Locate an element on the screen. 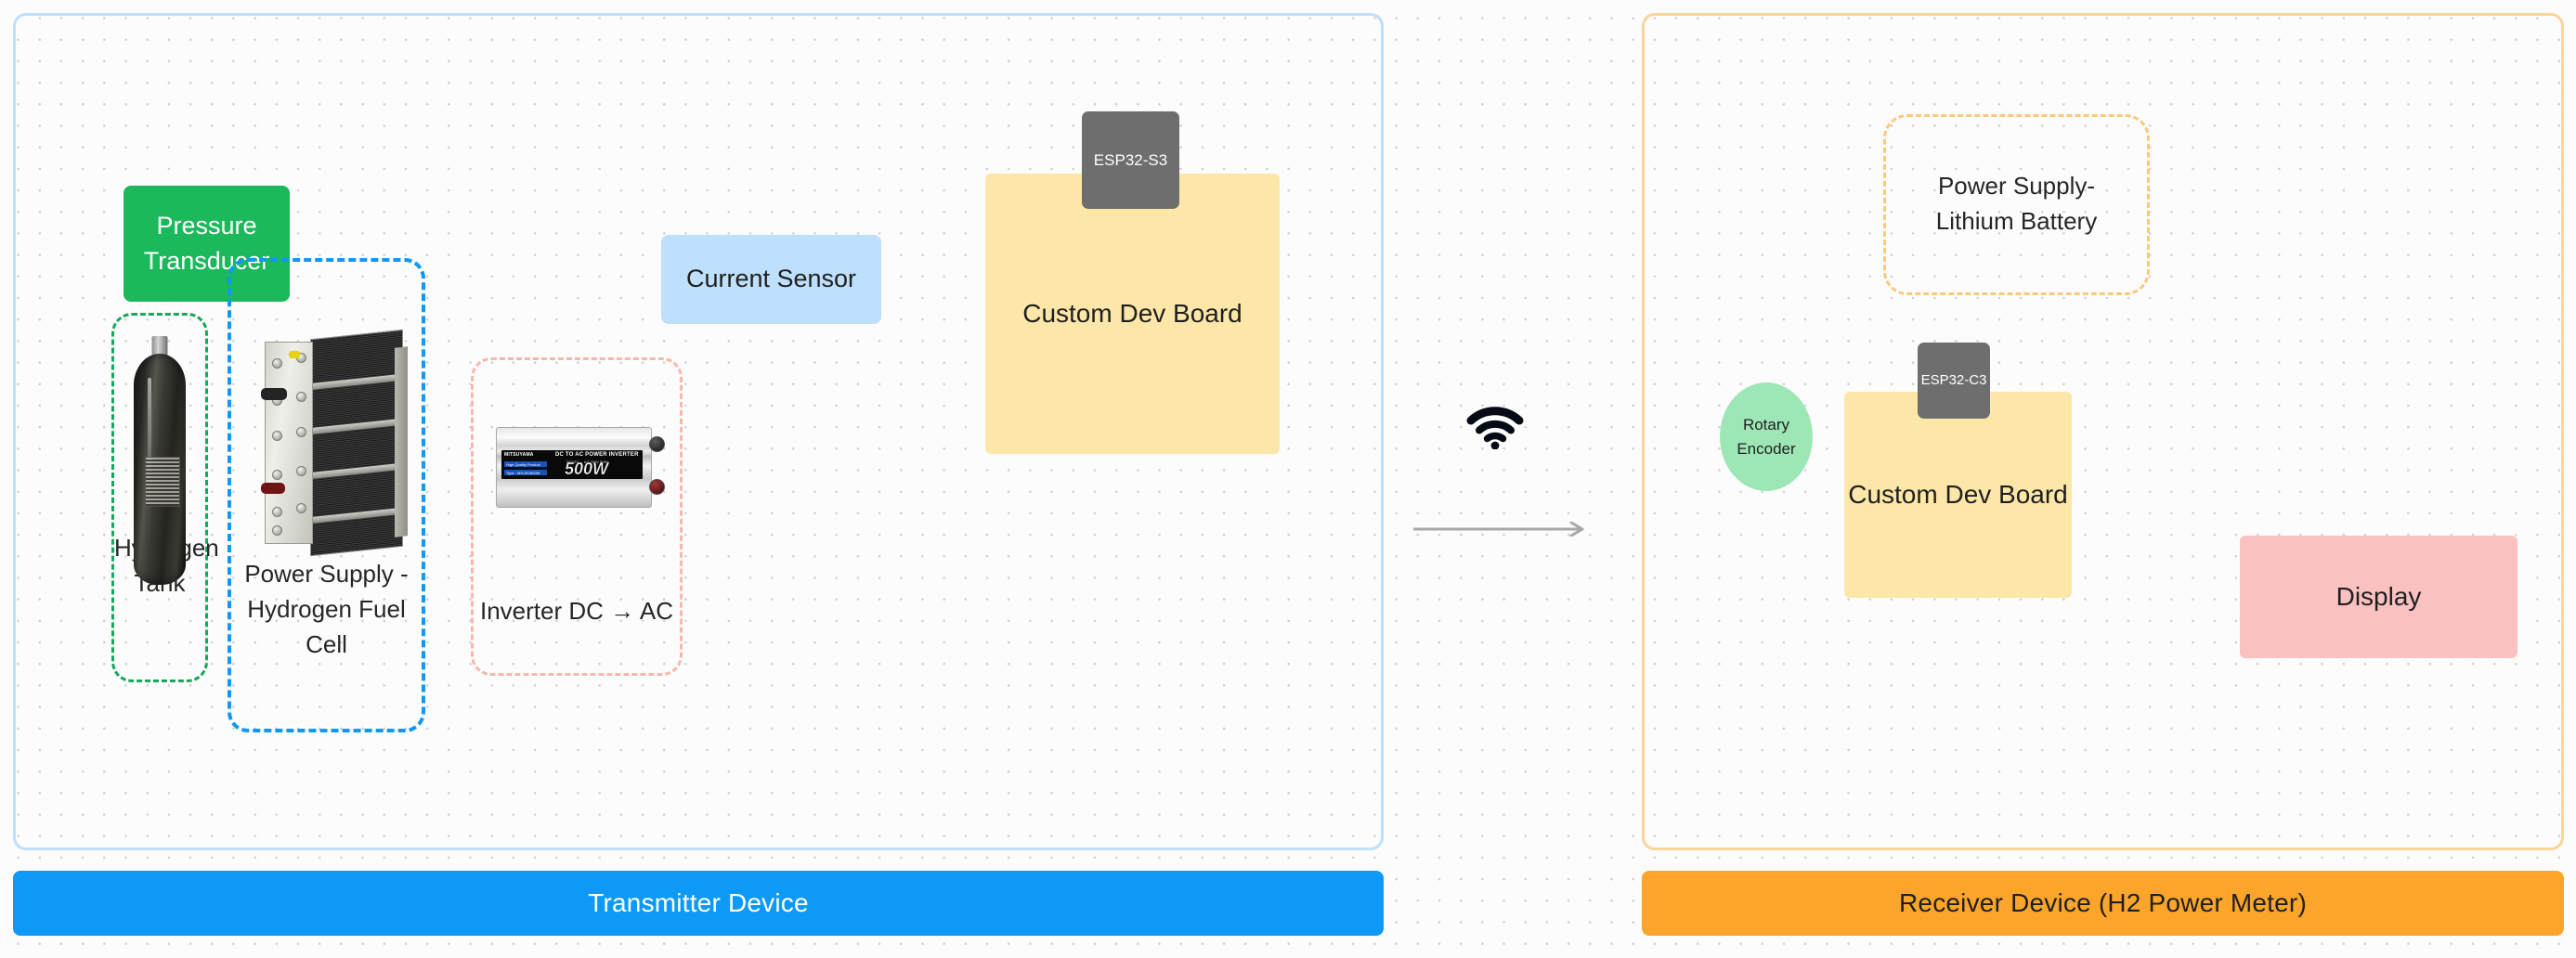 The height and width of the screenshot is (958, 2576). lithium-battery-label: Power Supply- Lithium Battery is located at coordinates (2016, 203).